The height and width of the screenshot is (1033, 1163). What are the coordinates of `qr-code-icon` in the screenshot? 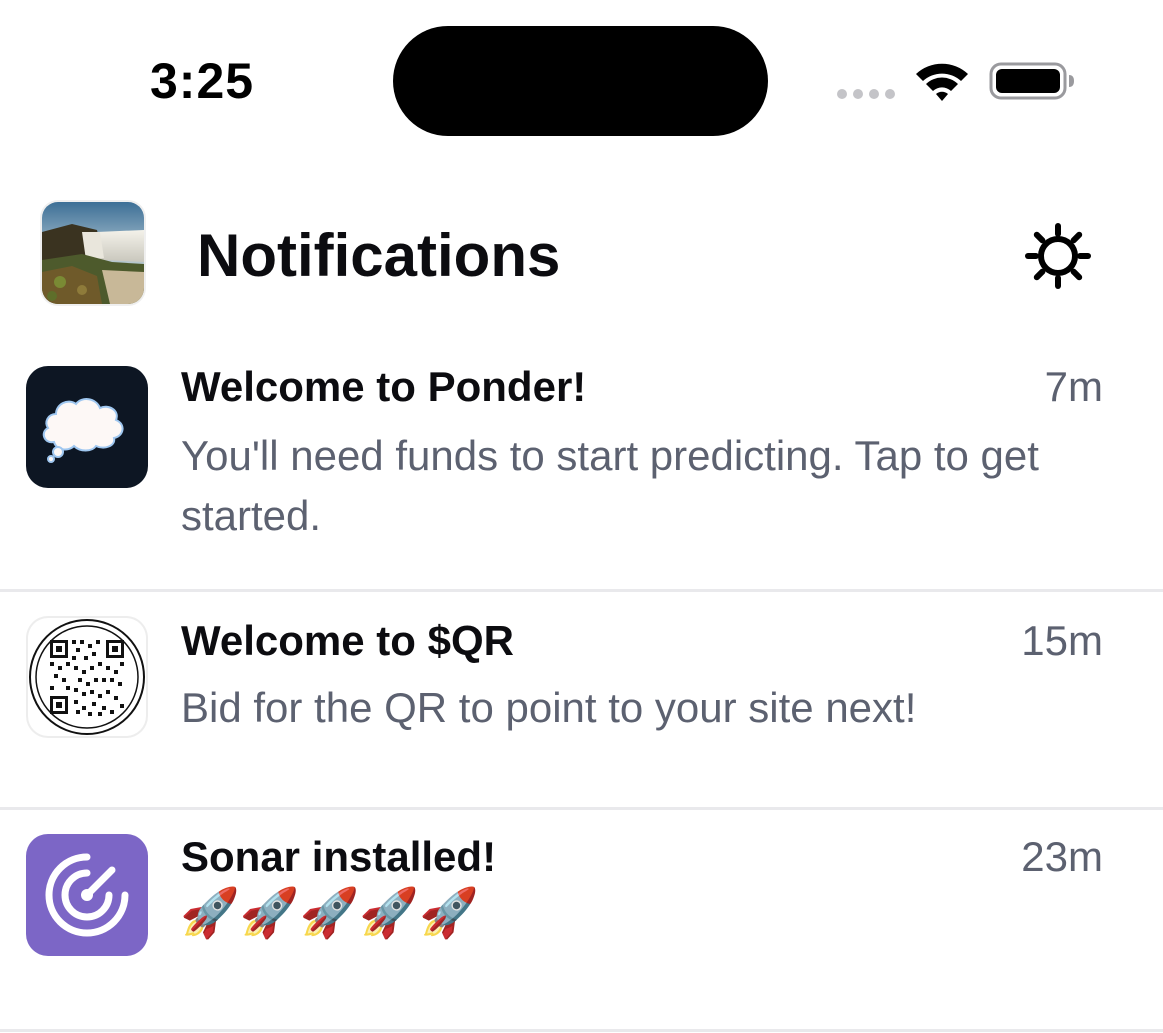 It's located at (87, 677).